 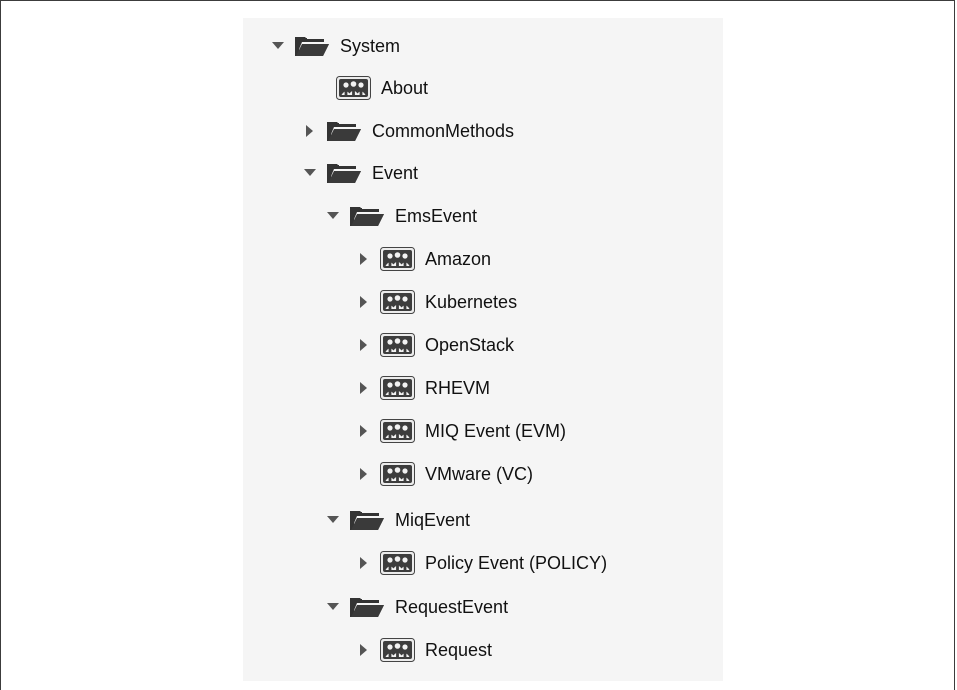 I want to click on tree-node-label: VMware (VC), so click(x=479, y=473).